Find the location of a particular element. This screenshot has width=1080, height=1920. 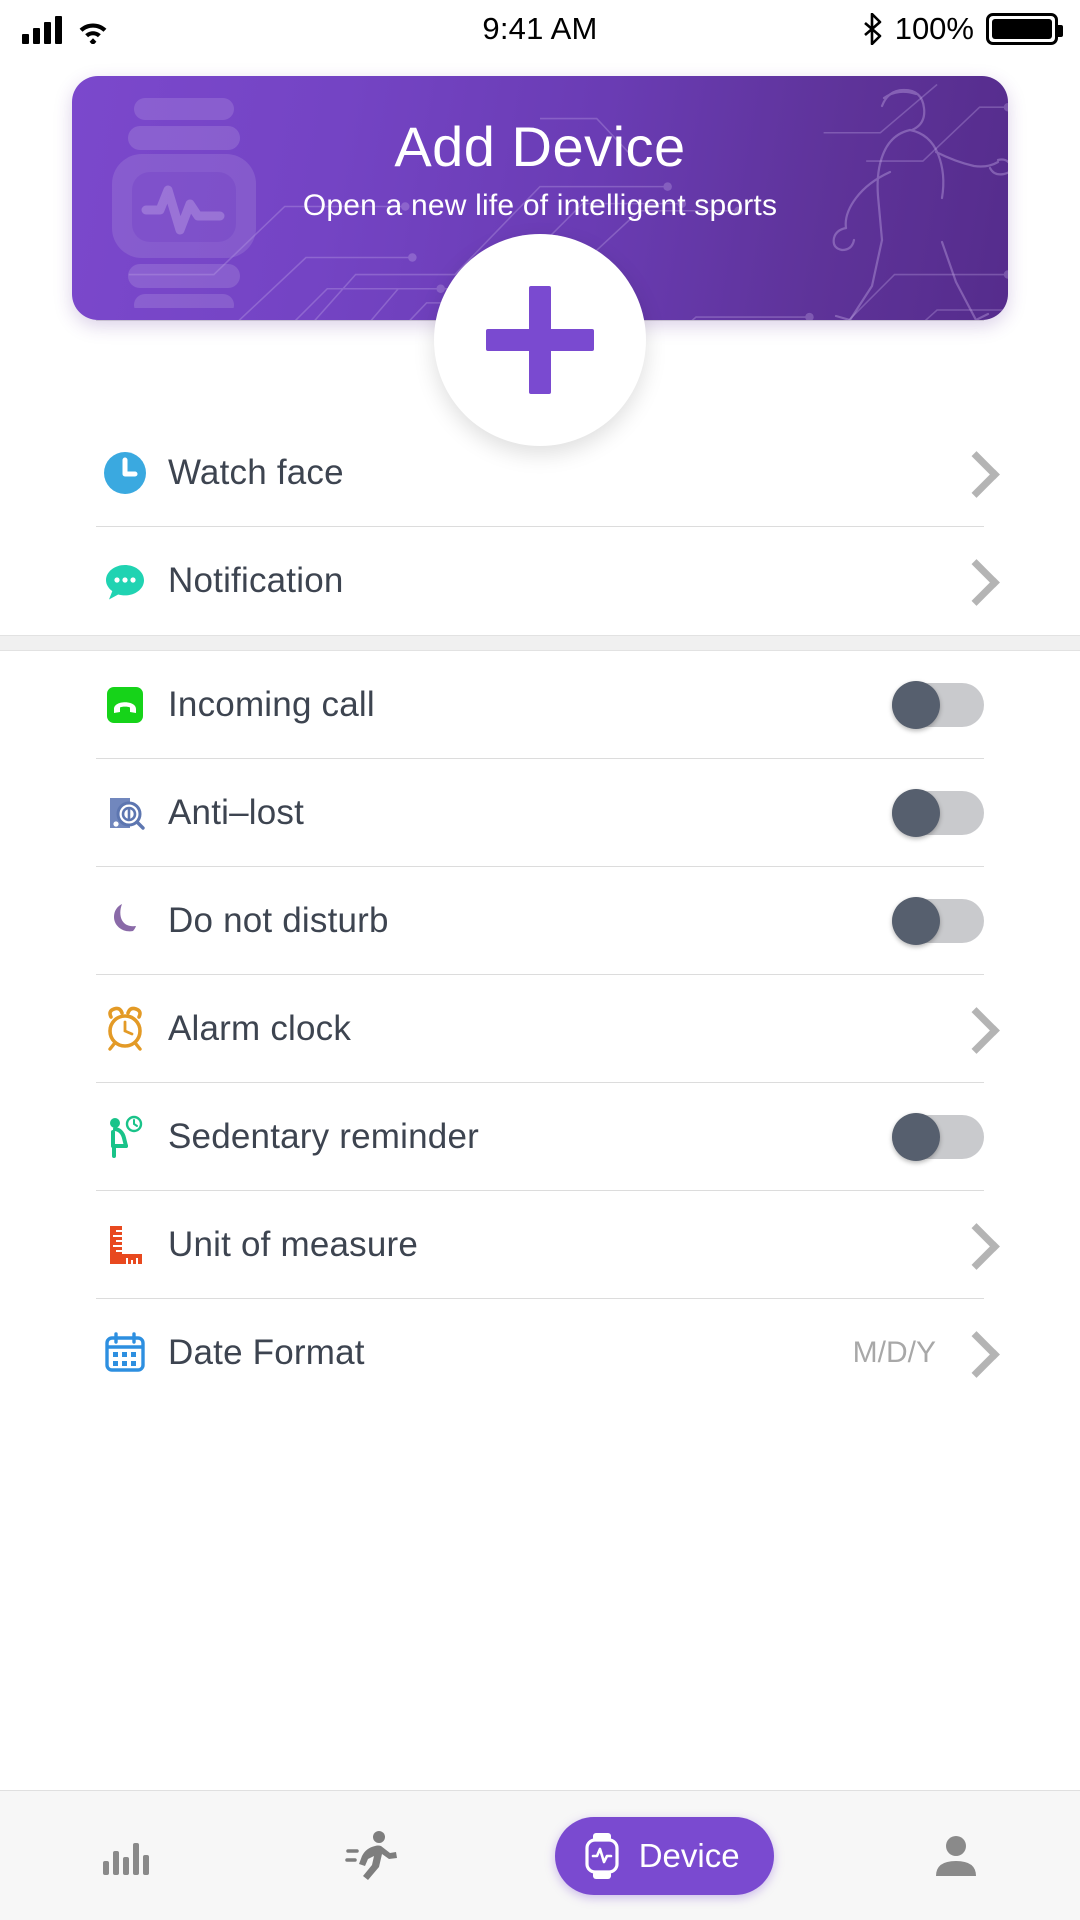

clock-icon is located at coordinates (125, 473).